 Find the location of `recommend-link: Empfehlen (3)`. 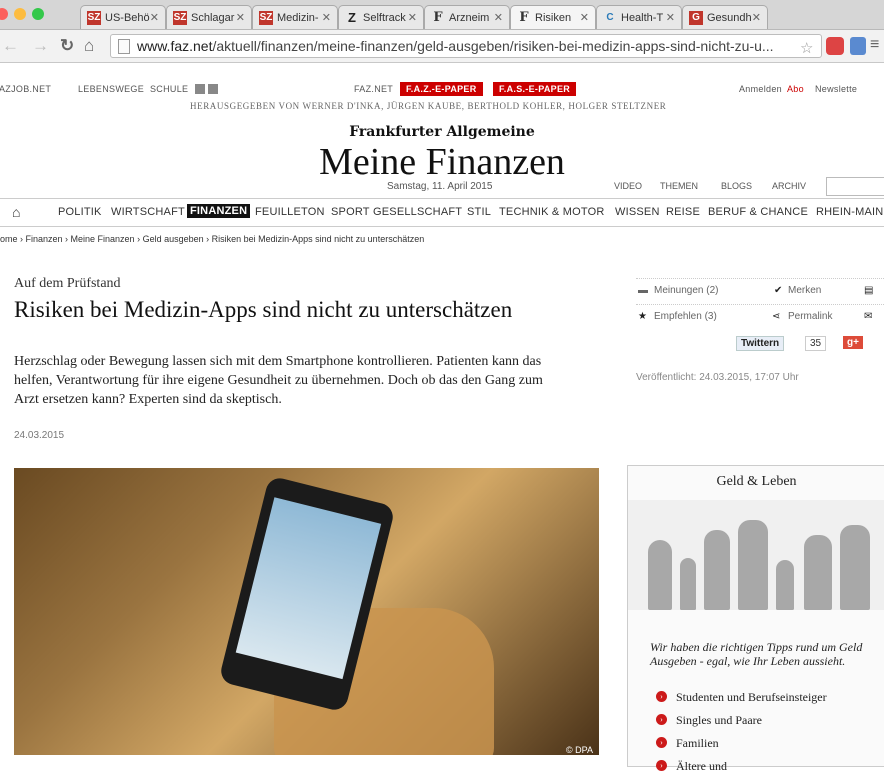

recommend-link: Empfehlen (3) is located at coordinates (685, 316).